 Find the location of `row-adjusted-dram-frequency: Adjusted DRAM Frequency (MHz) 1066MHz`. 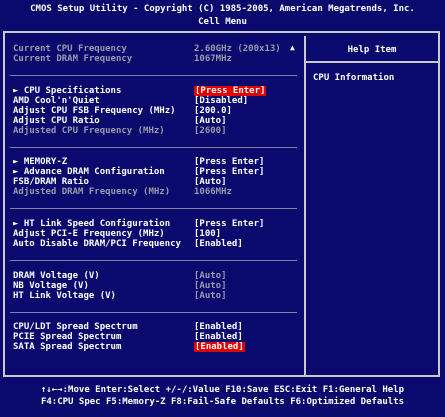

row-adjusted-dram-frequency: Adjusted DRAM Frequency (MHz) 1066MHz is located at coordinates (155, 192).